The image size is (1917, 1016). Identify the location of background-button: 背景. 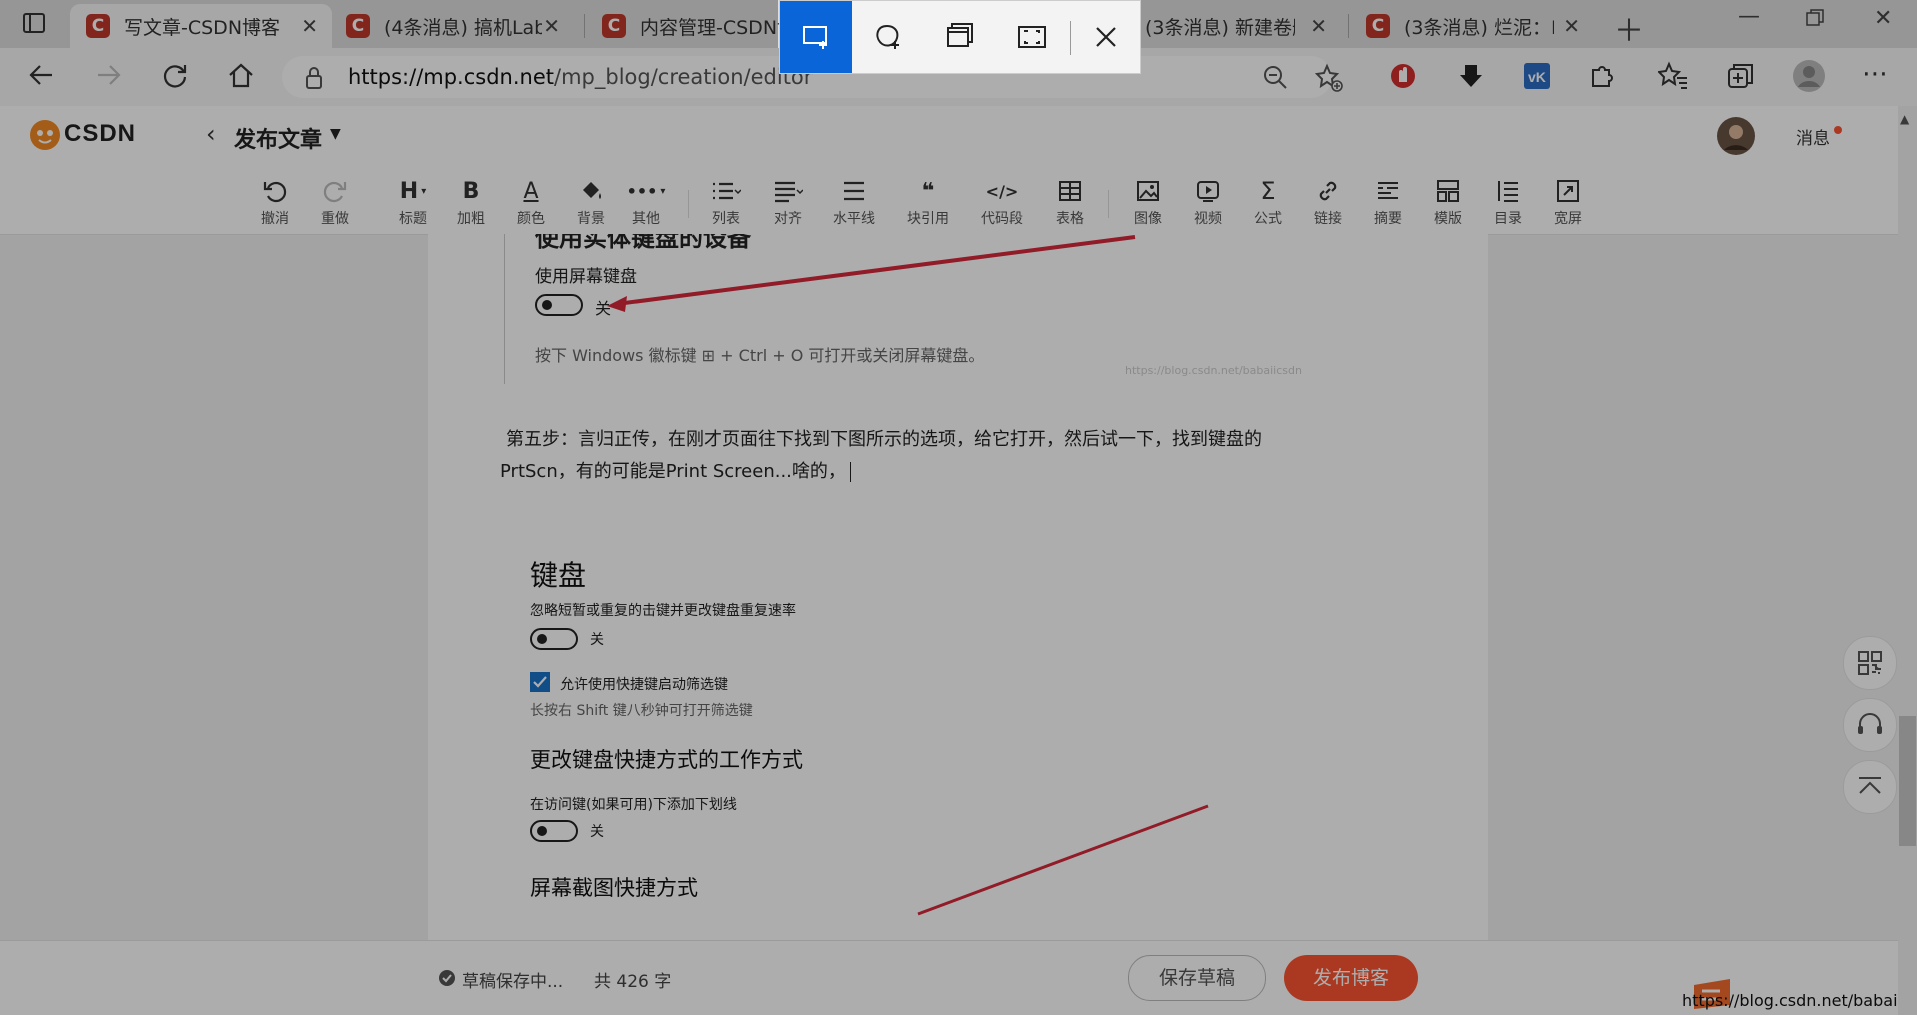
(591, 202).